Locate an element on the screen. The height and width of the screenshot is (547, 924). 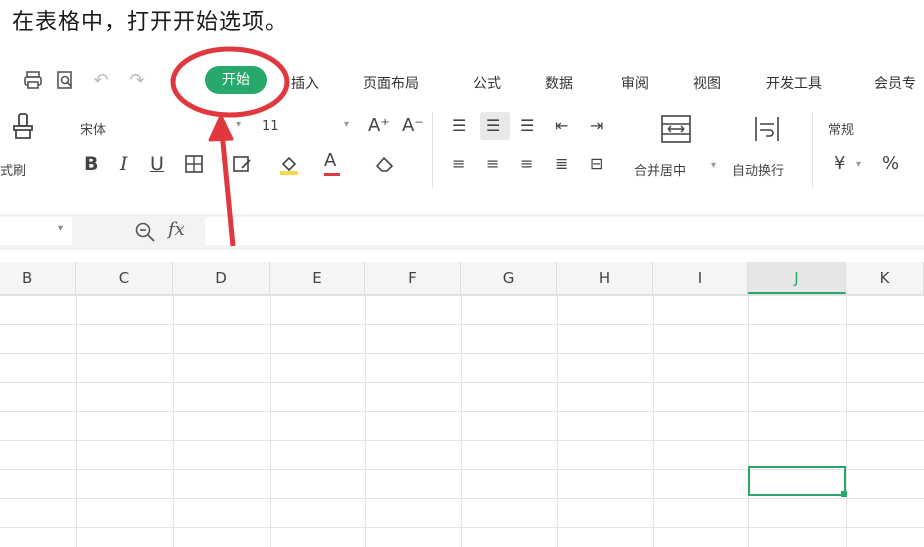
merge-center-dropdown-icon: ▾ is located at coordinates (713, 165).